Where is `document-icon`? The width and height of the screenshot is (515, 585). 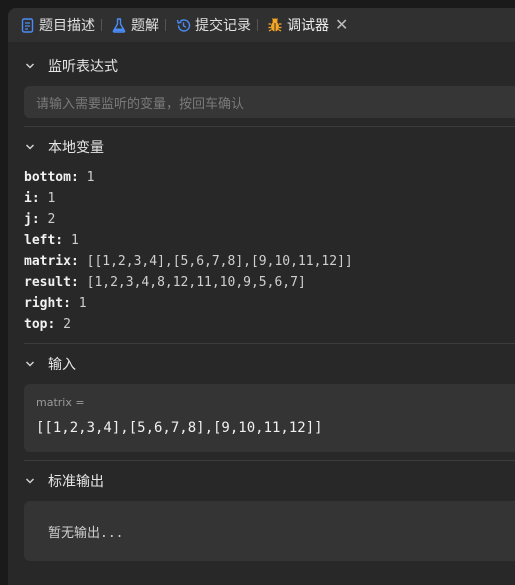
document-icon is located at coordinates (27, 25).